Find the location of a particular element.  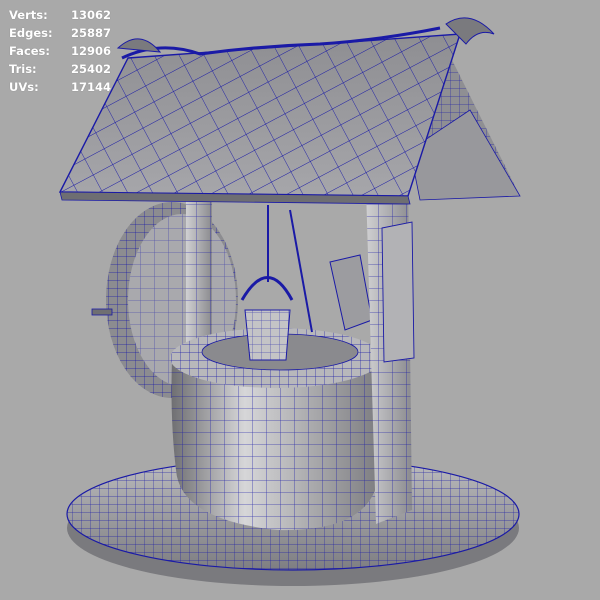

faces-label: Faces: is located at coordinates (30, 51).